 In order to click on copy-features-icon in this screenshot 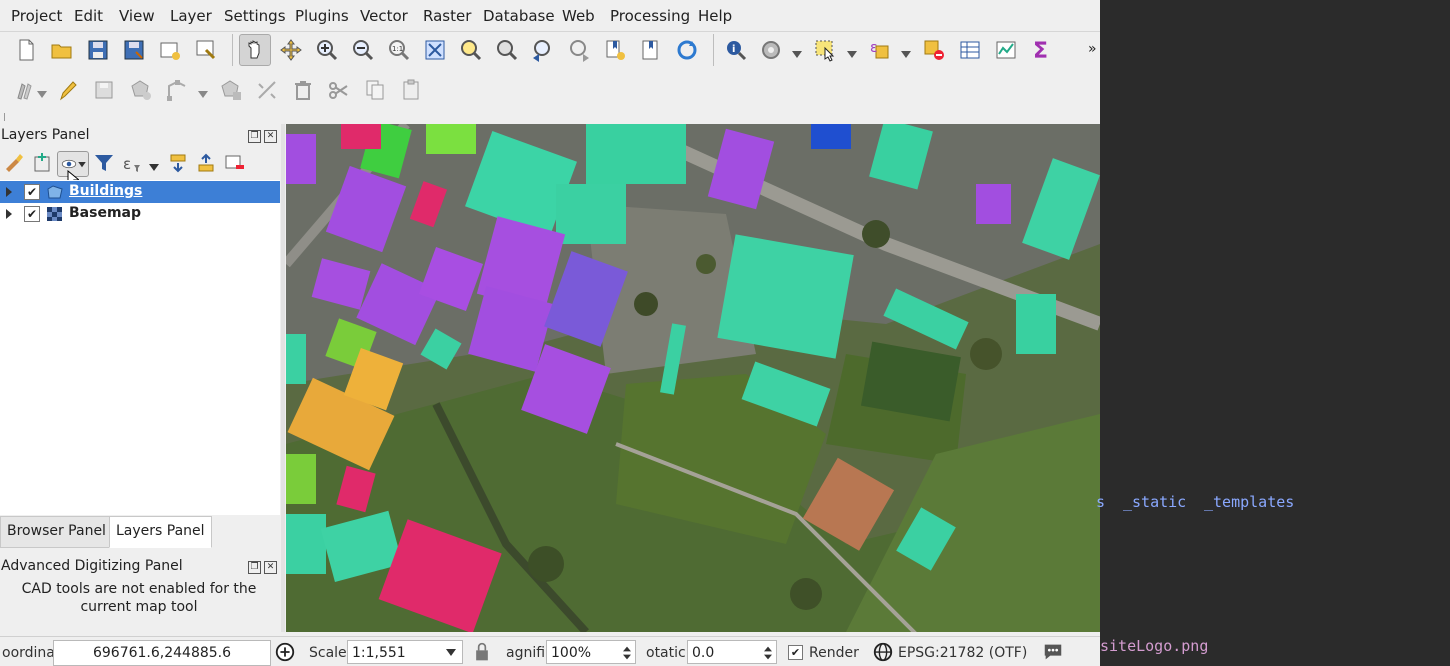, I will do `click(375, 90)`.